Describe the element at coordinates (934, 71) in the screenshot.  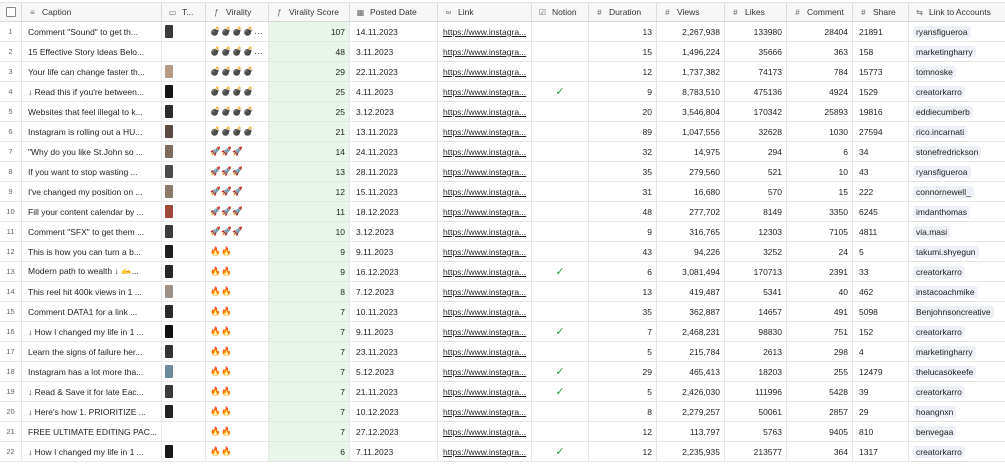
I see `account-chip: tomnoske` at that location.